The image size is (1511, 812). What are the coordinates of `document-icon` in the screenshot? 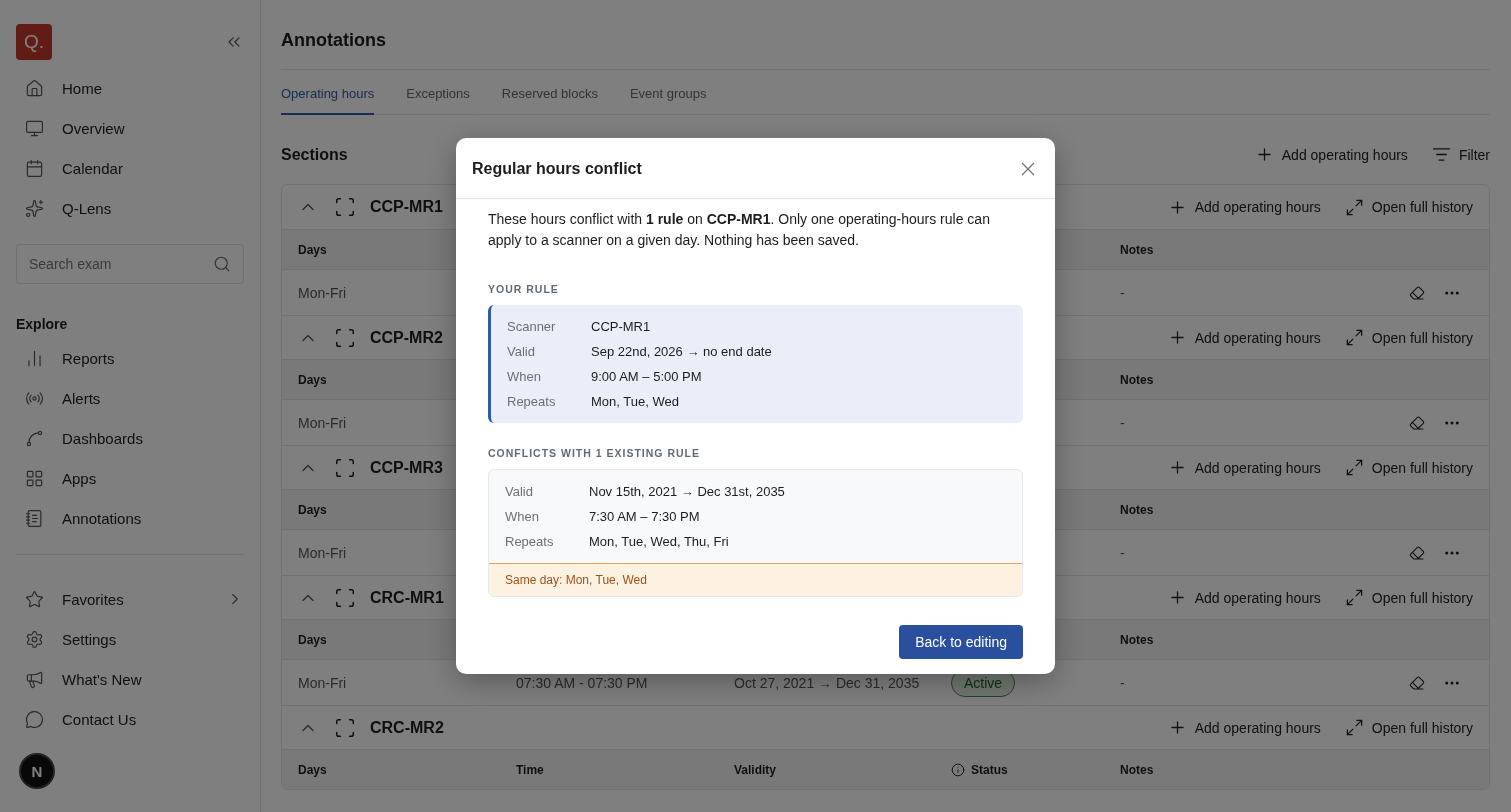 It's located at (34, 518).